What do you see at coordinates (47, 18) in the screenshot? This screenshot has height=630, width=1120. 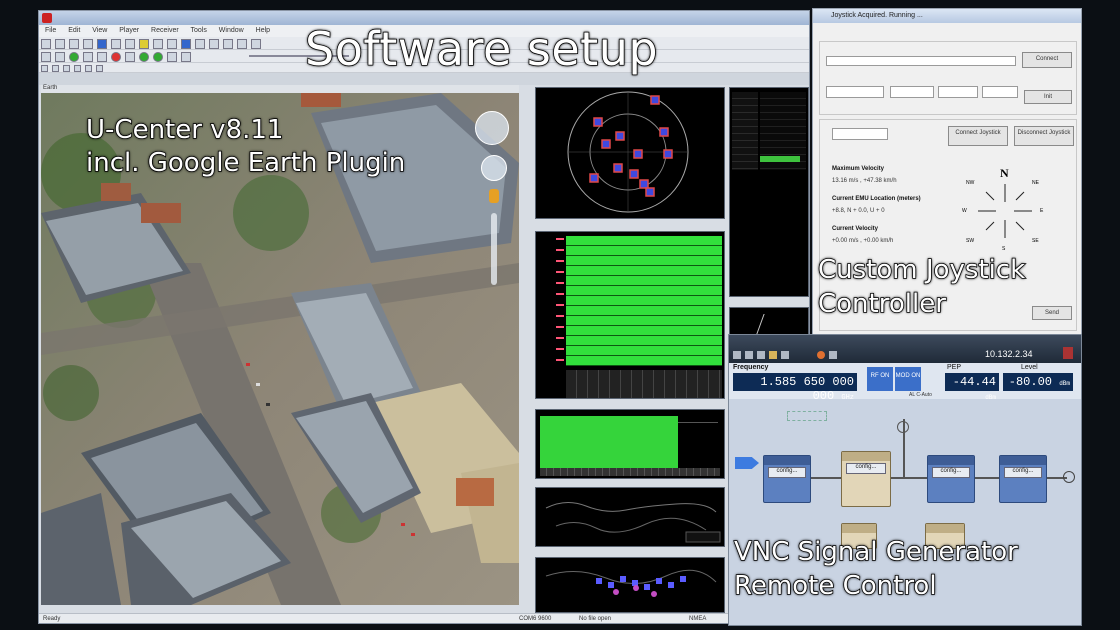 I see `ucenter-app-icon` at bounding box center [47, 18].